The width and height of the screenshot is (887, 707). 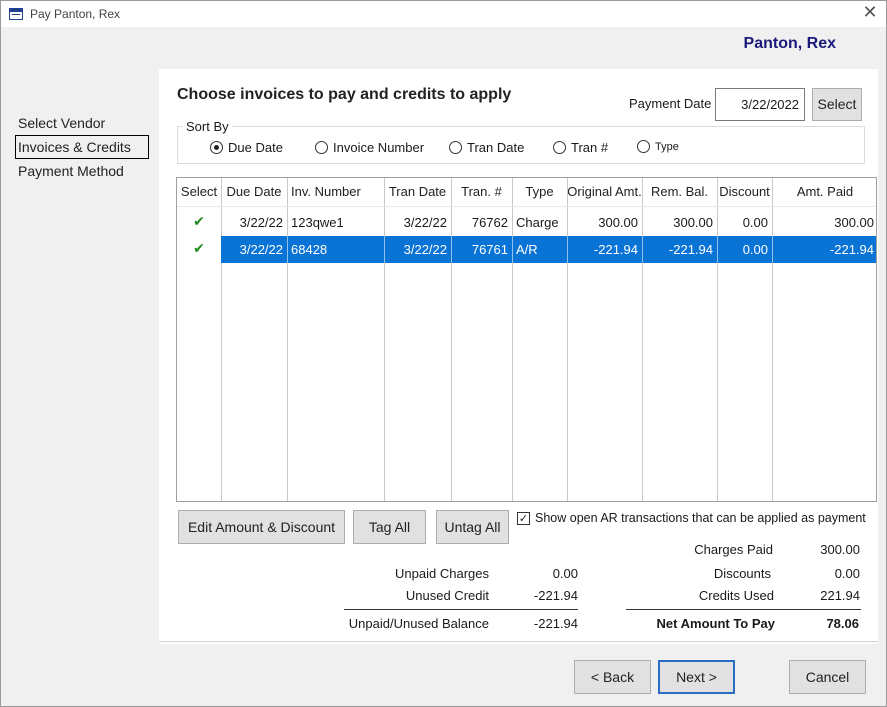 What do you see at coordinates (317, 222) in the screenshot?
I see `cell-inv-number: 123qwe1` at bounding box center [317, 222].